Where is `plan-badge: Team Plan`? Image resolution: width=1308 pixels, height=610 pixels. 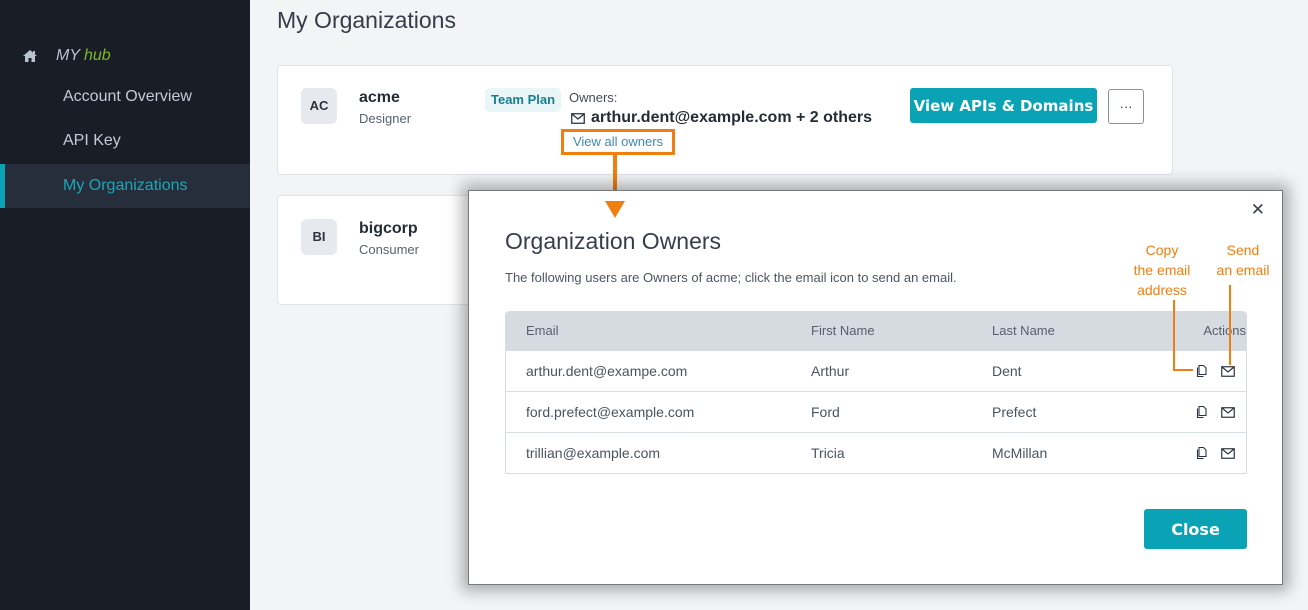
plan-badge: Team Plan is located at coordinates (523, 100).